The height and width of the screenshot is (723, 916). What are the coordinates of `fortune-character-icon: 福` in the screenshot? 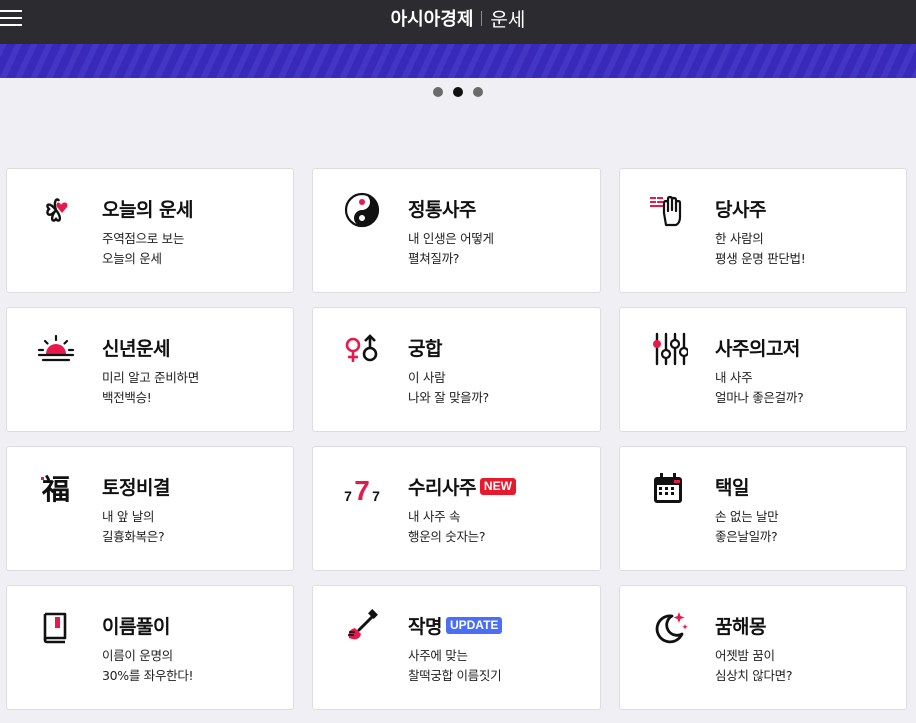 It's located at (56, 488).